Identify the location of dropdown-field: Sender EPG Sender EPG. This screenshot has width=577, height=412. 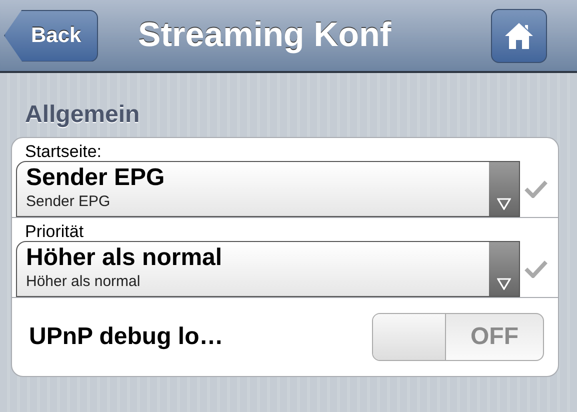
(268, 189).